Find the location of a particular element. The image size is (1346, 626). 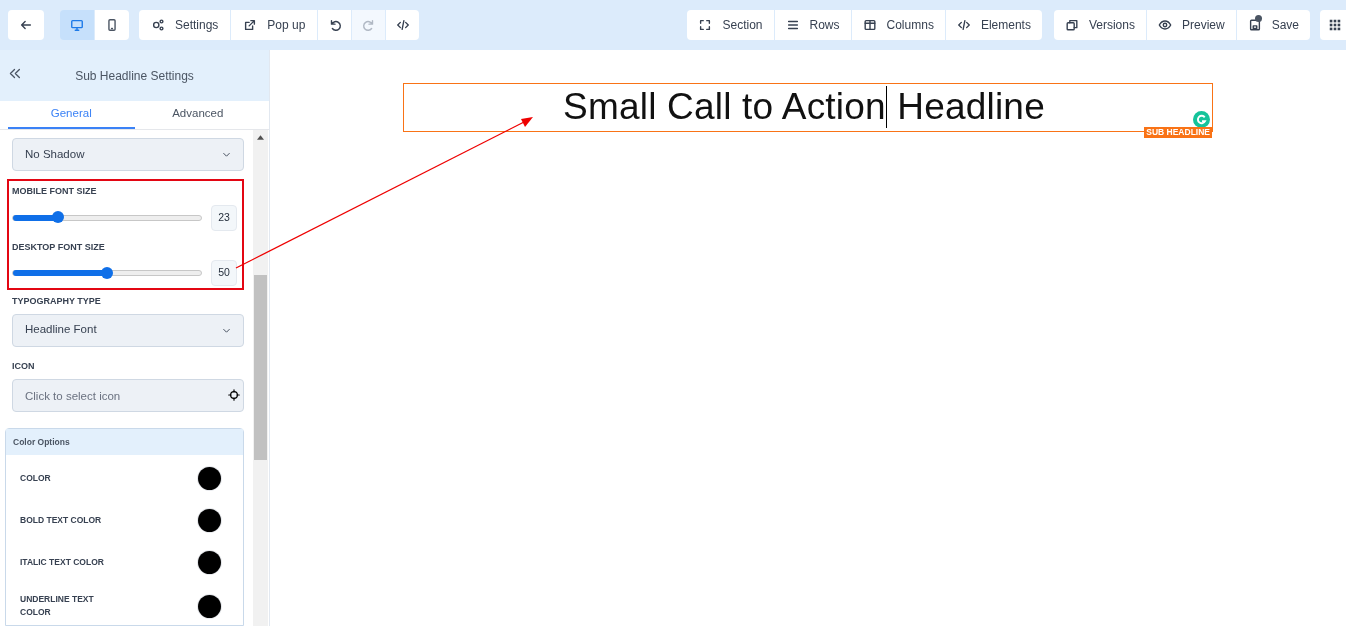

settings-tab: General is located at coordinates (71, 115).